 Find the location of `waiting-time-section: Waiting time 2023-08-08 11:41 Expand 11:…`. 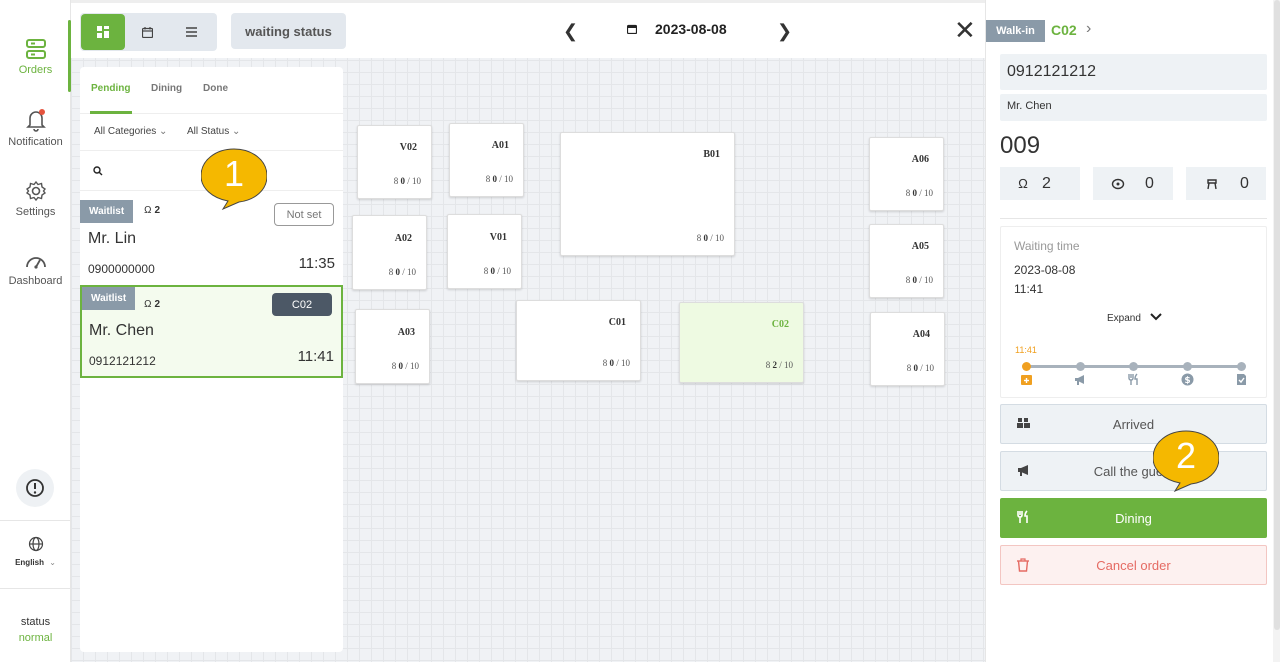

waiting-time-section: Waiting time 2023-08-08 11:41 Expand 11:… is located at coordinates (1133, 312).